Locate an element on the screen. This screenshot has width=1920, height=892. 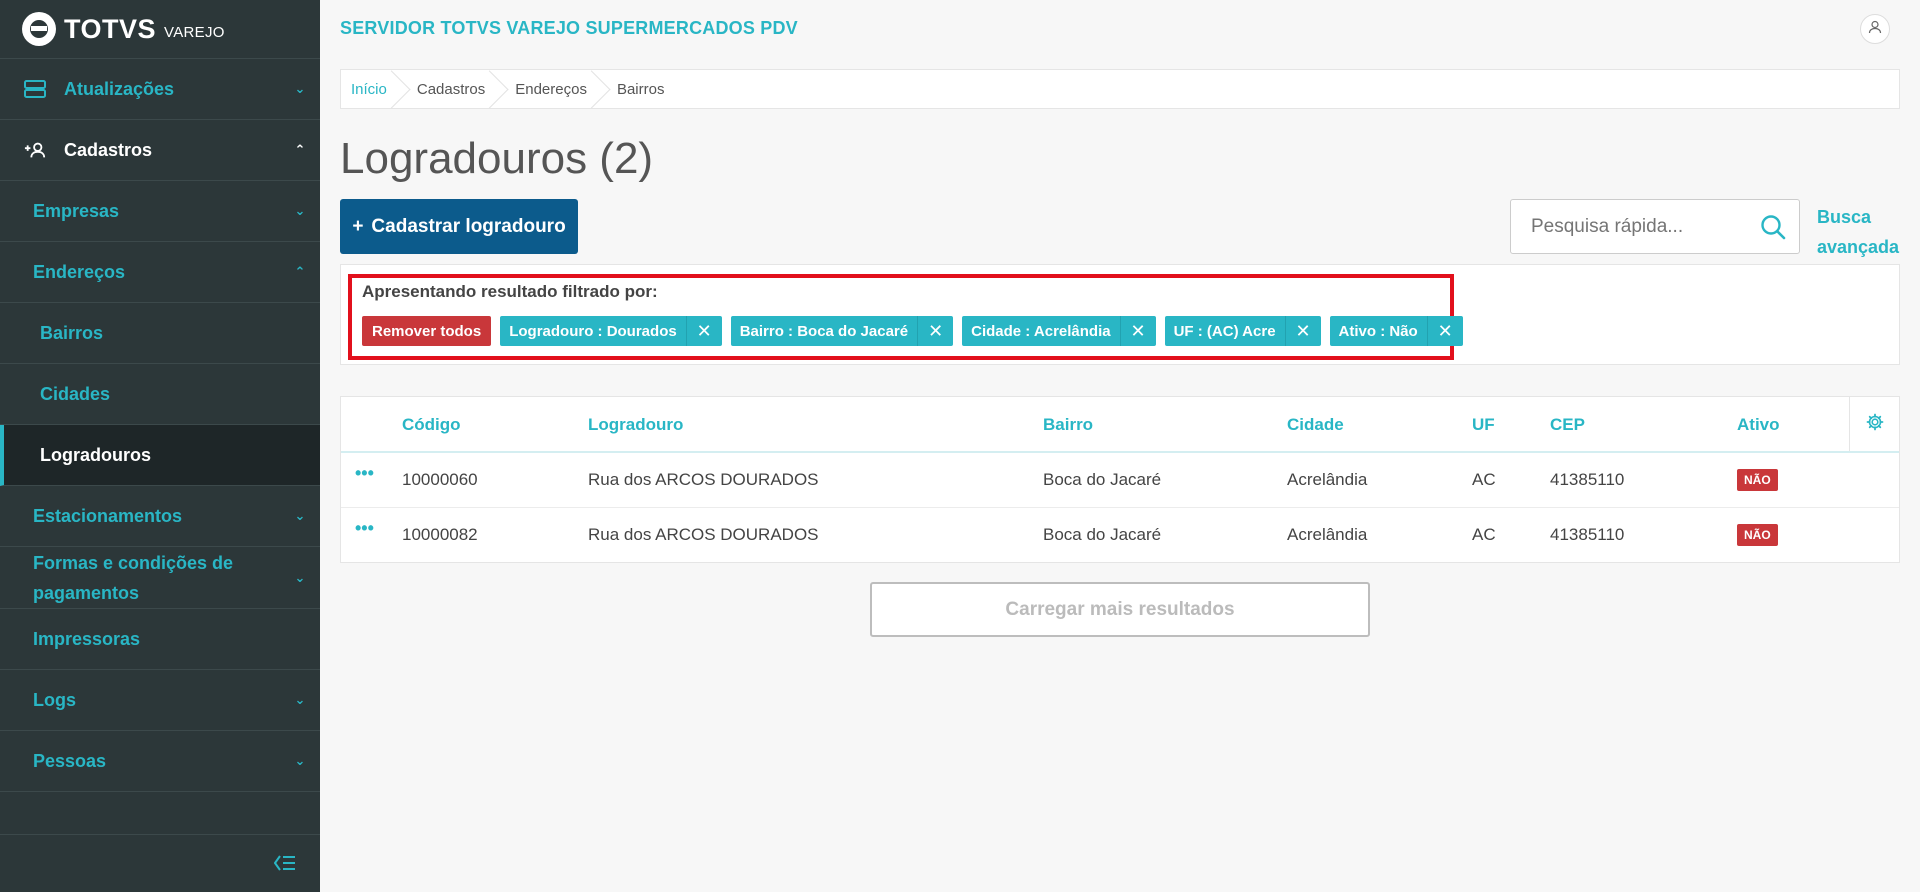
sidebar-item-label: Logradouros is located at coordinates (95, 454).